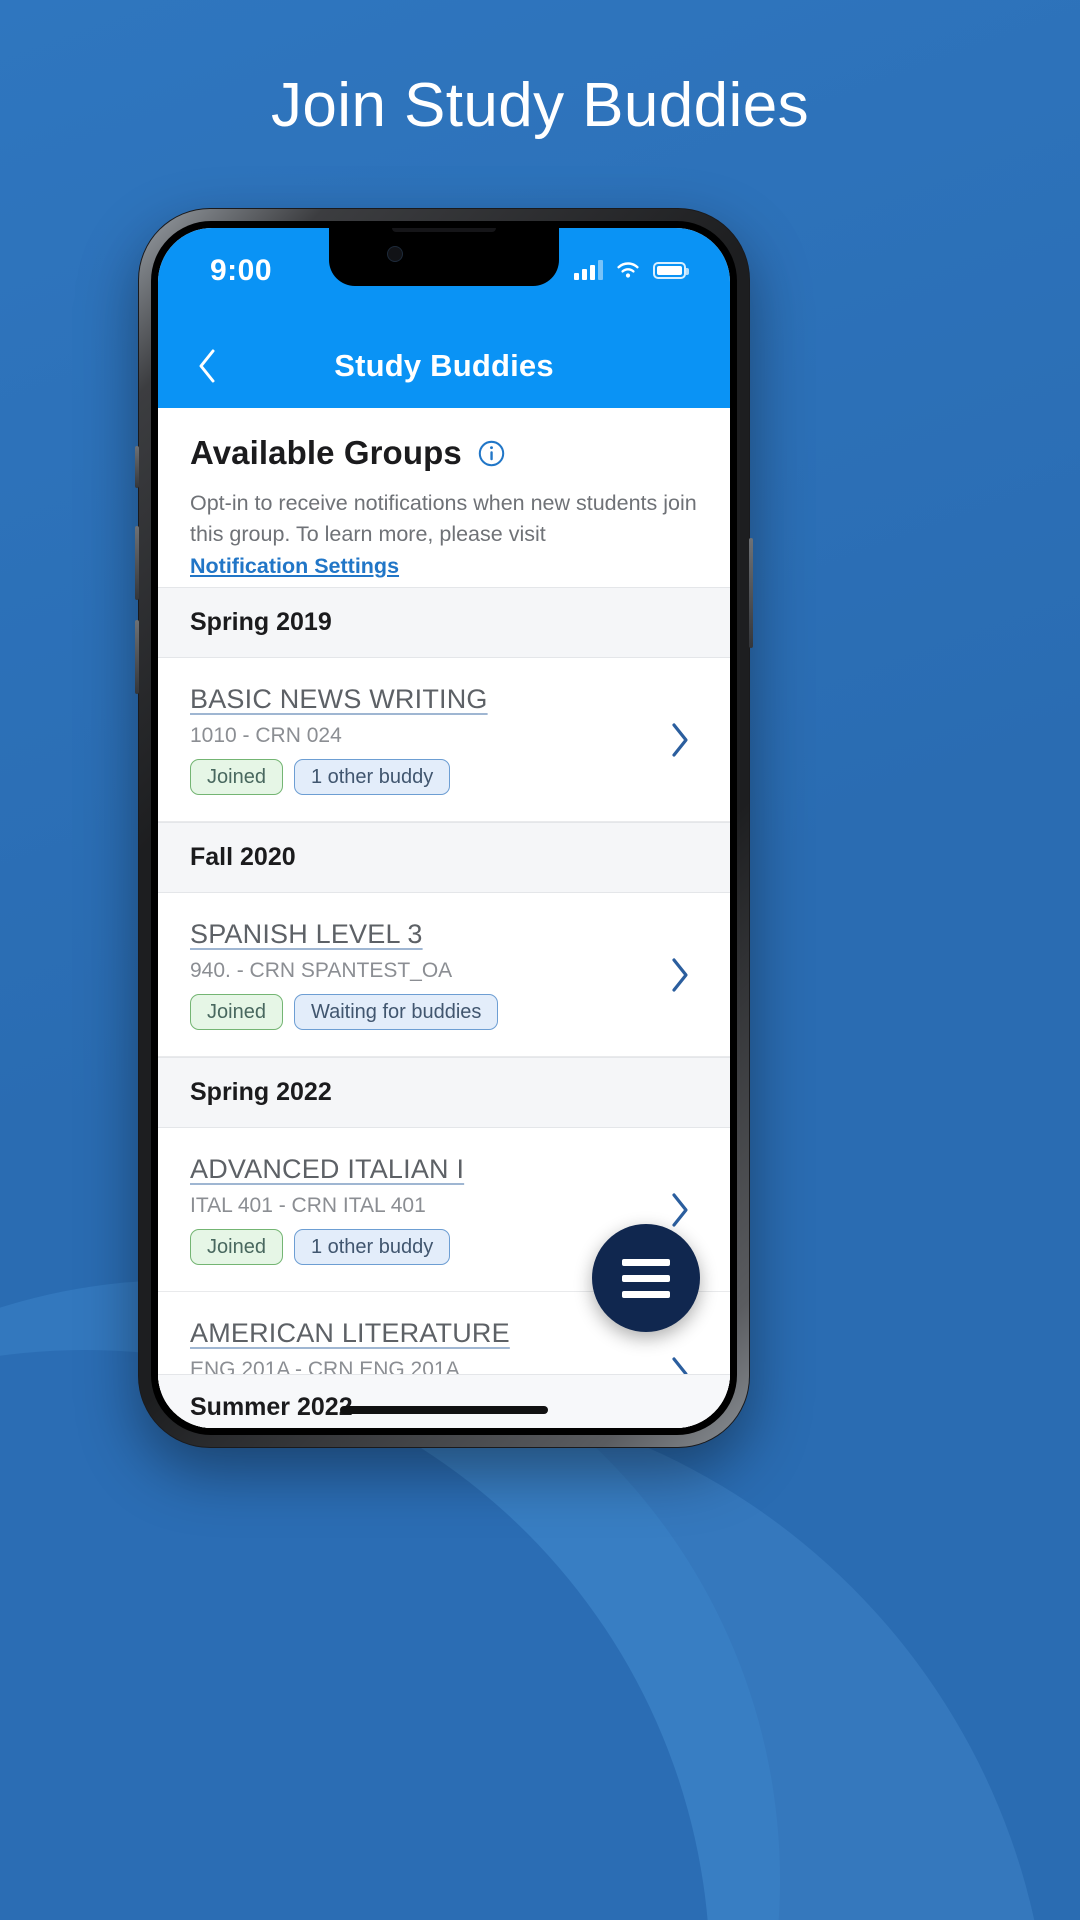  What do you see at coordinates (444, 1410) in the screenshot?
I see `home-indicator` at bounding box center [444, 1410].